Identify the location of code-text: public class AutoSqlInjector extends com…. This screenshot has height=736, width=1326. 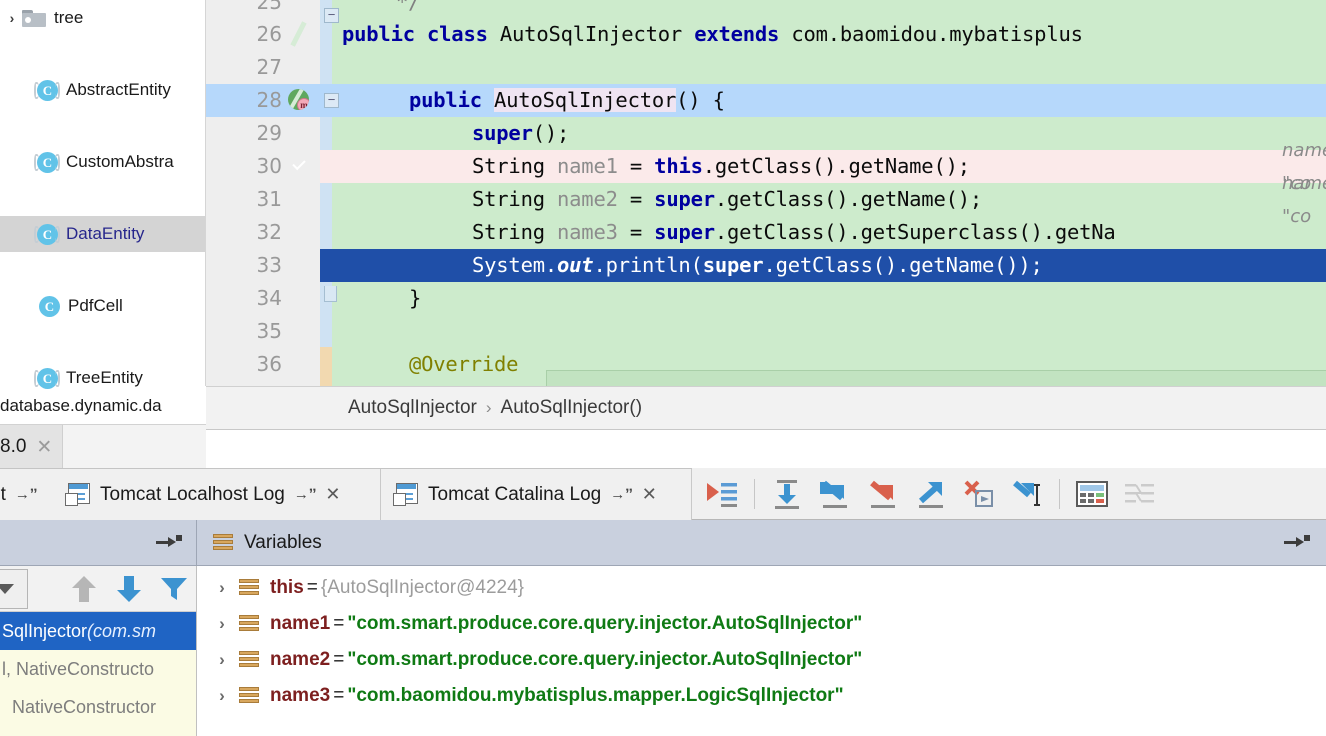
(712, 34).